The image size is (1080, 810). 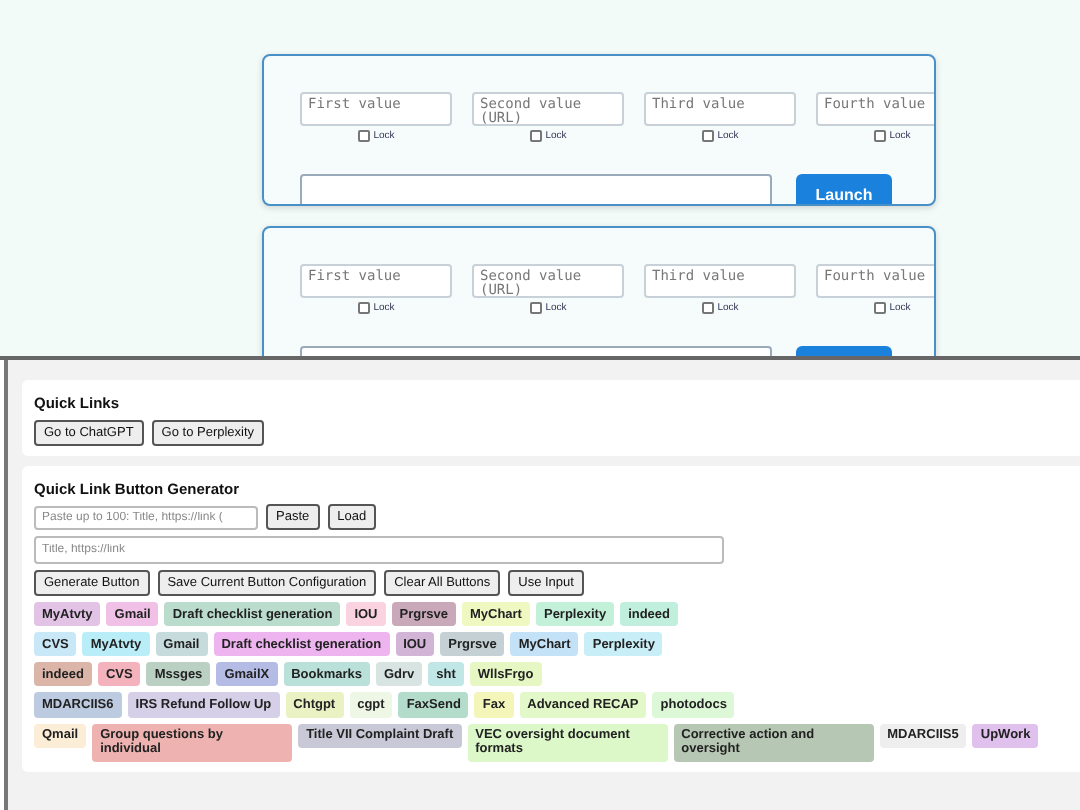 What do you see at coordinates (536, 189) in the screenshot?
I see `command-field` at bounding box center [536, 189].